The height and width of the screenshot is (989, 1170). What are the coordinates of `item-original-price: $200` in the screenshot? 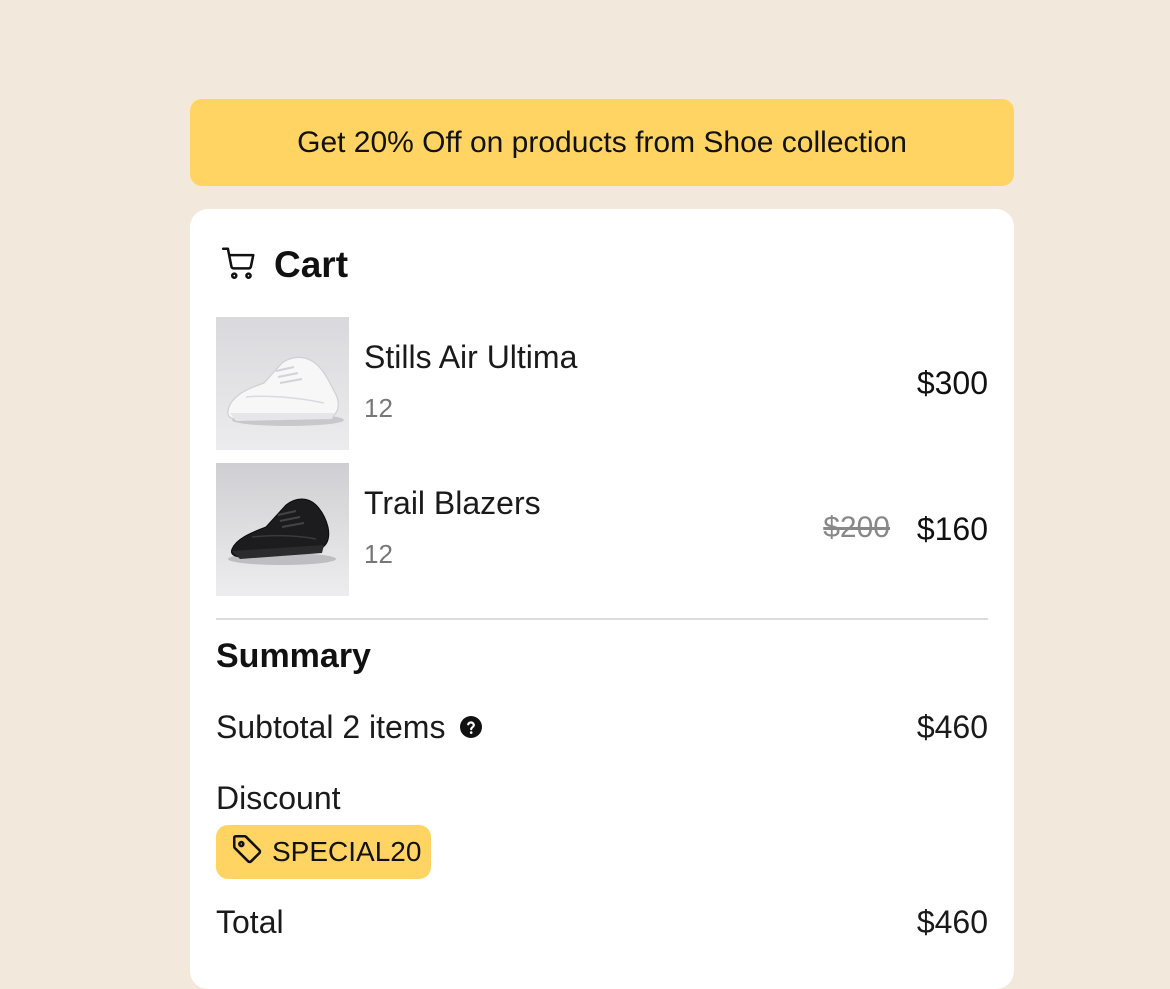 It's located at (856, 527).